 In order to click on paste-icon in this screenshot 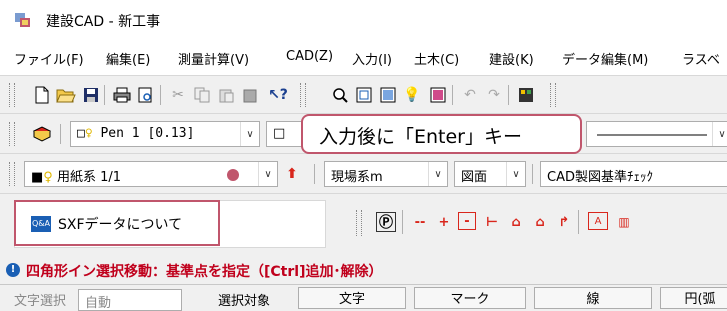, I will do `click(226, 95)`.